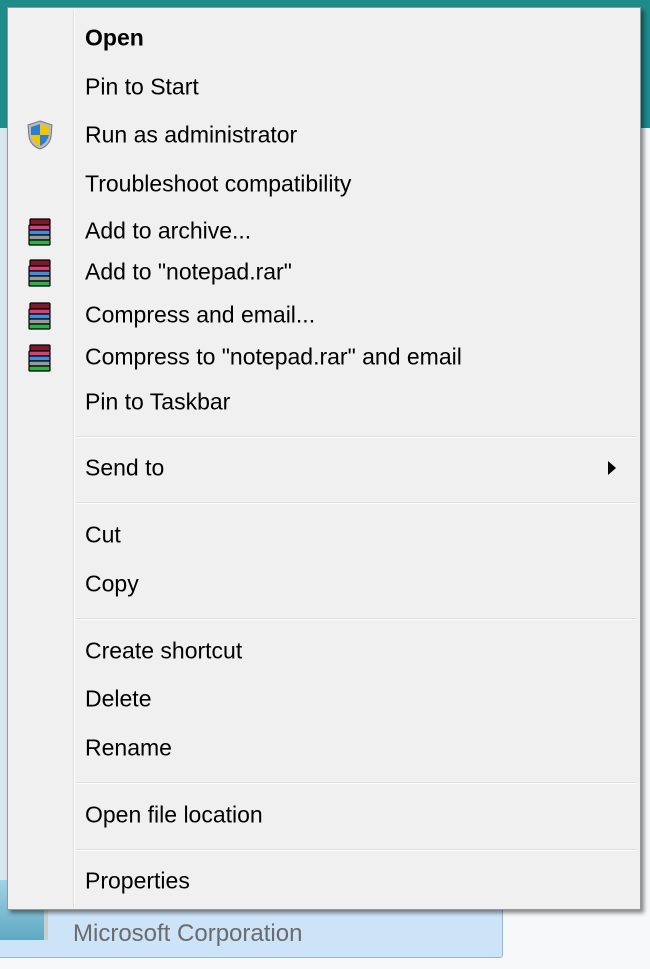 The image size is (650, 969). What do you see at coordinates (164, 650) in the screenshot?
I see `menu-item-label: Create shortcut` at bounding box center [164, 650].